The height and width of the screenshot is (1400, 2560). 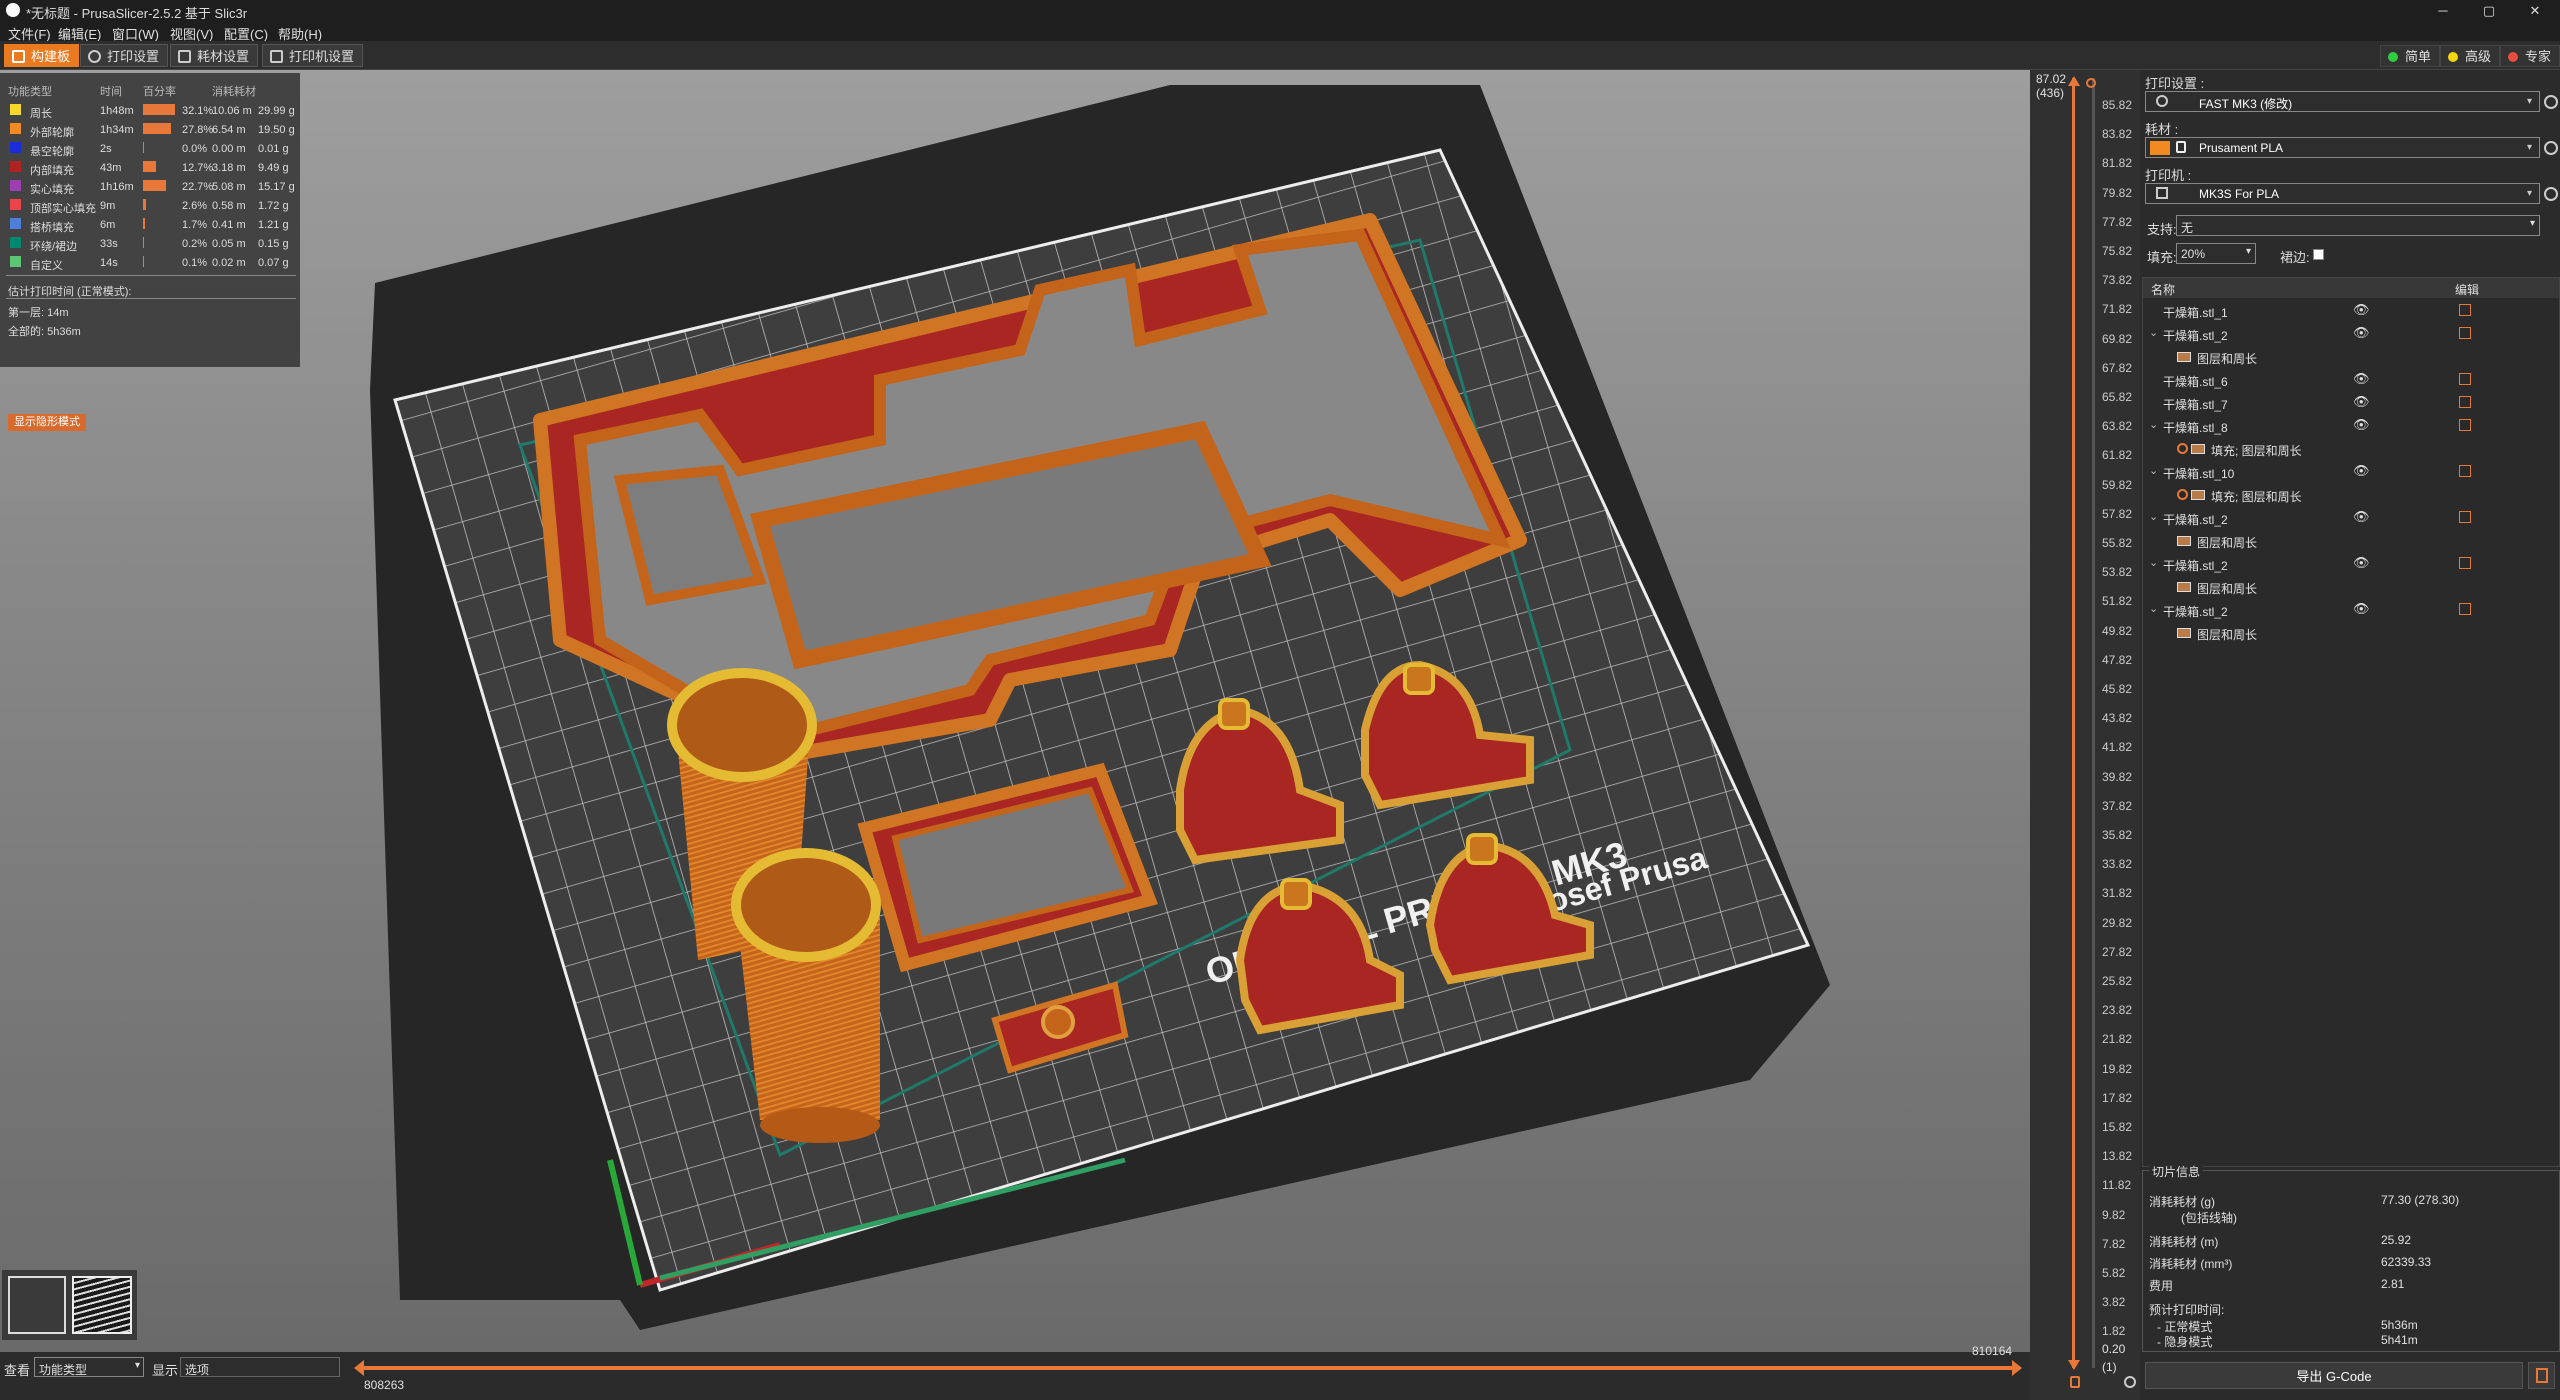 I want to click on print-preset-select: FAST MK3 (修改) ▾, so click(x=2342, y=101).